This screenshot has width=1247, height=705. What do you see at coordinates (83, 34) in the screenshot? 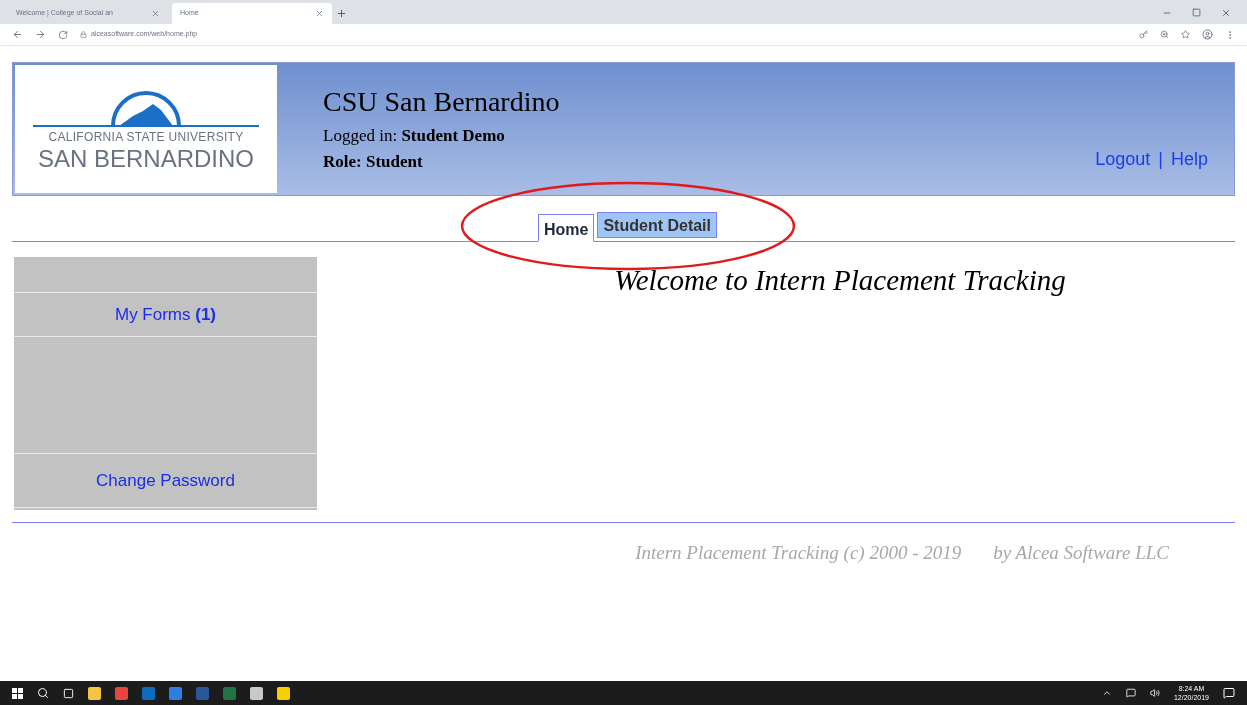
I see `lock-icon` at bounding box center [83, 34].